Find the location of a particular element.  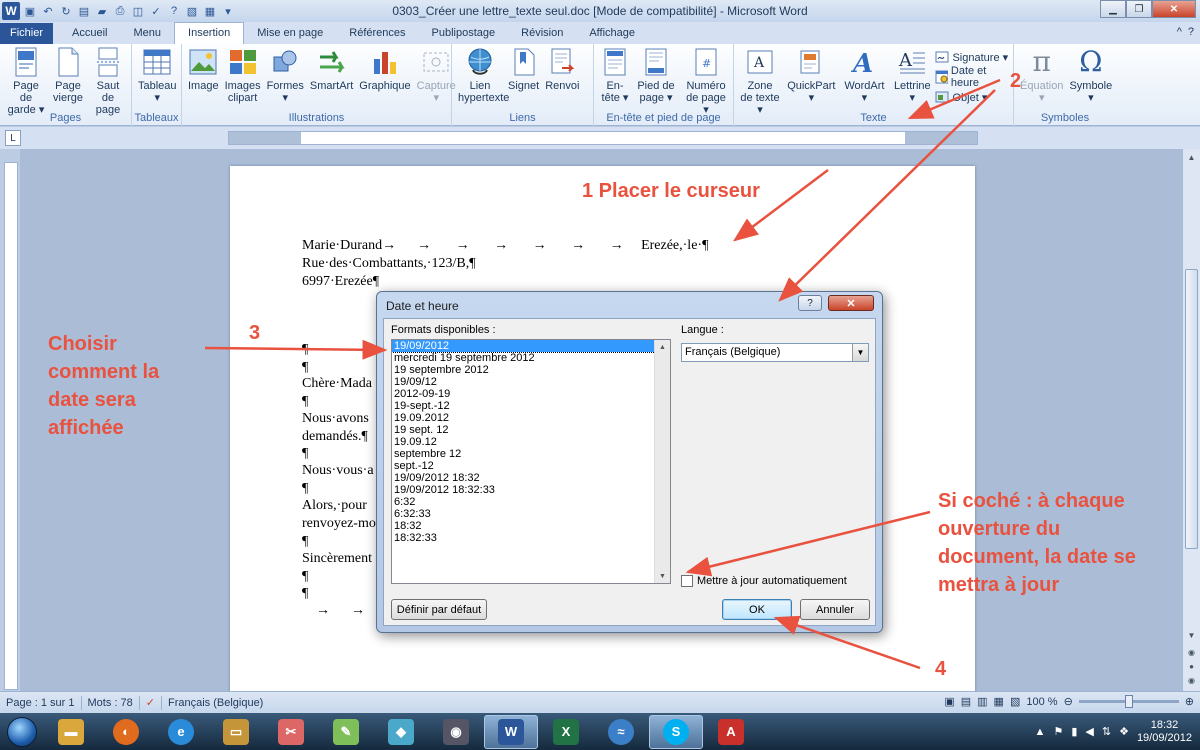

print-icon: ⎙ is located at coordinates (120, 11).